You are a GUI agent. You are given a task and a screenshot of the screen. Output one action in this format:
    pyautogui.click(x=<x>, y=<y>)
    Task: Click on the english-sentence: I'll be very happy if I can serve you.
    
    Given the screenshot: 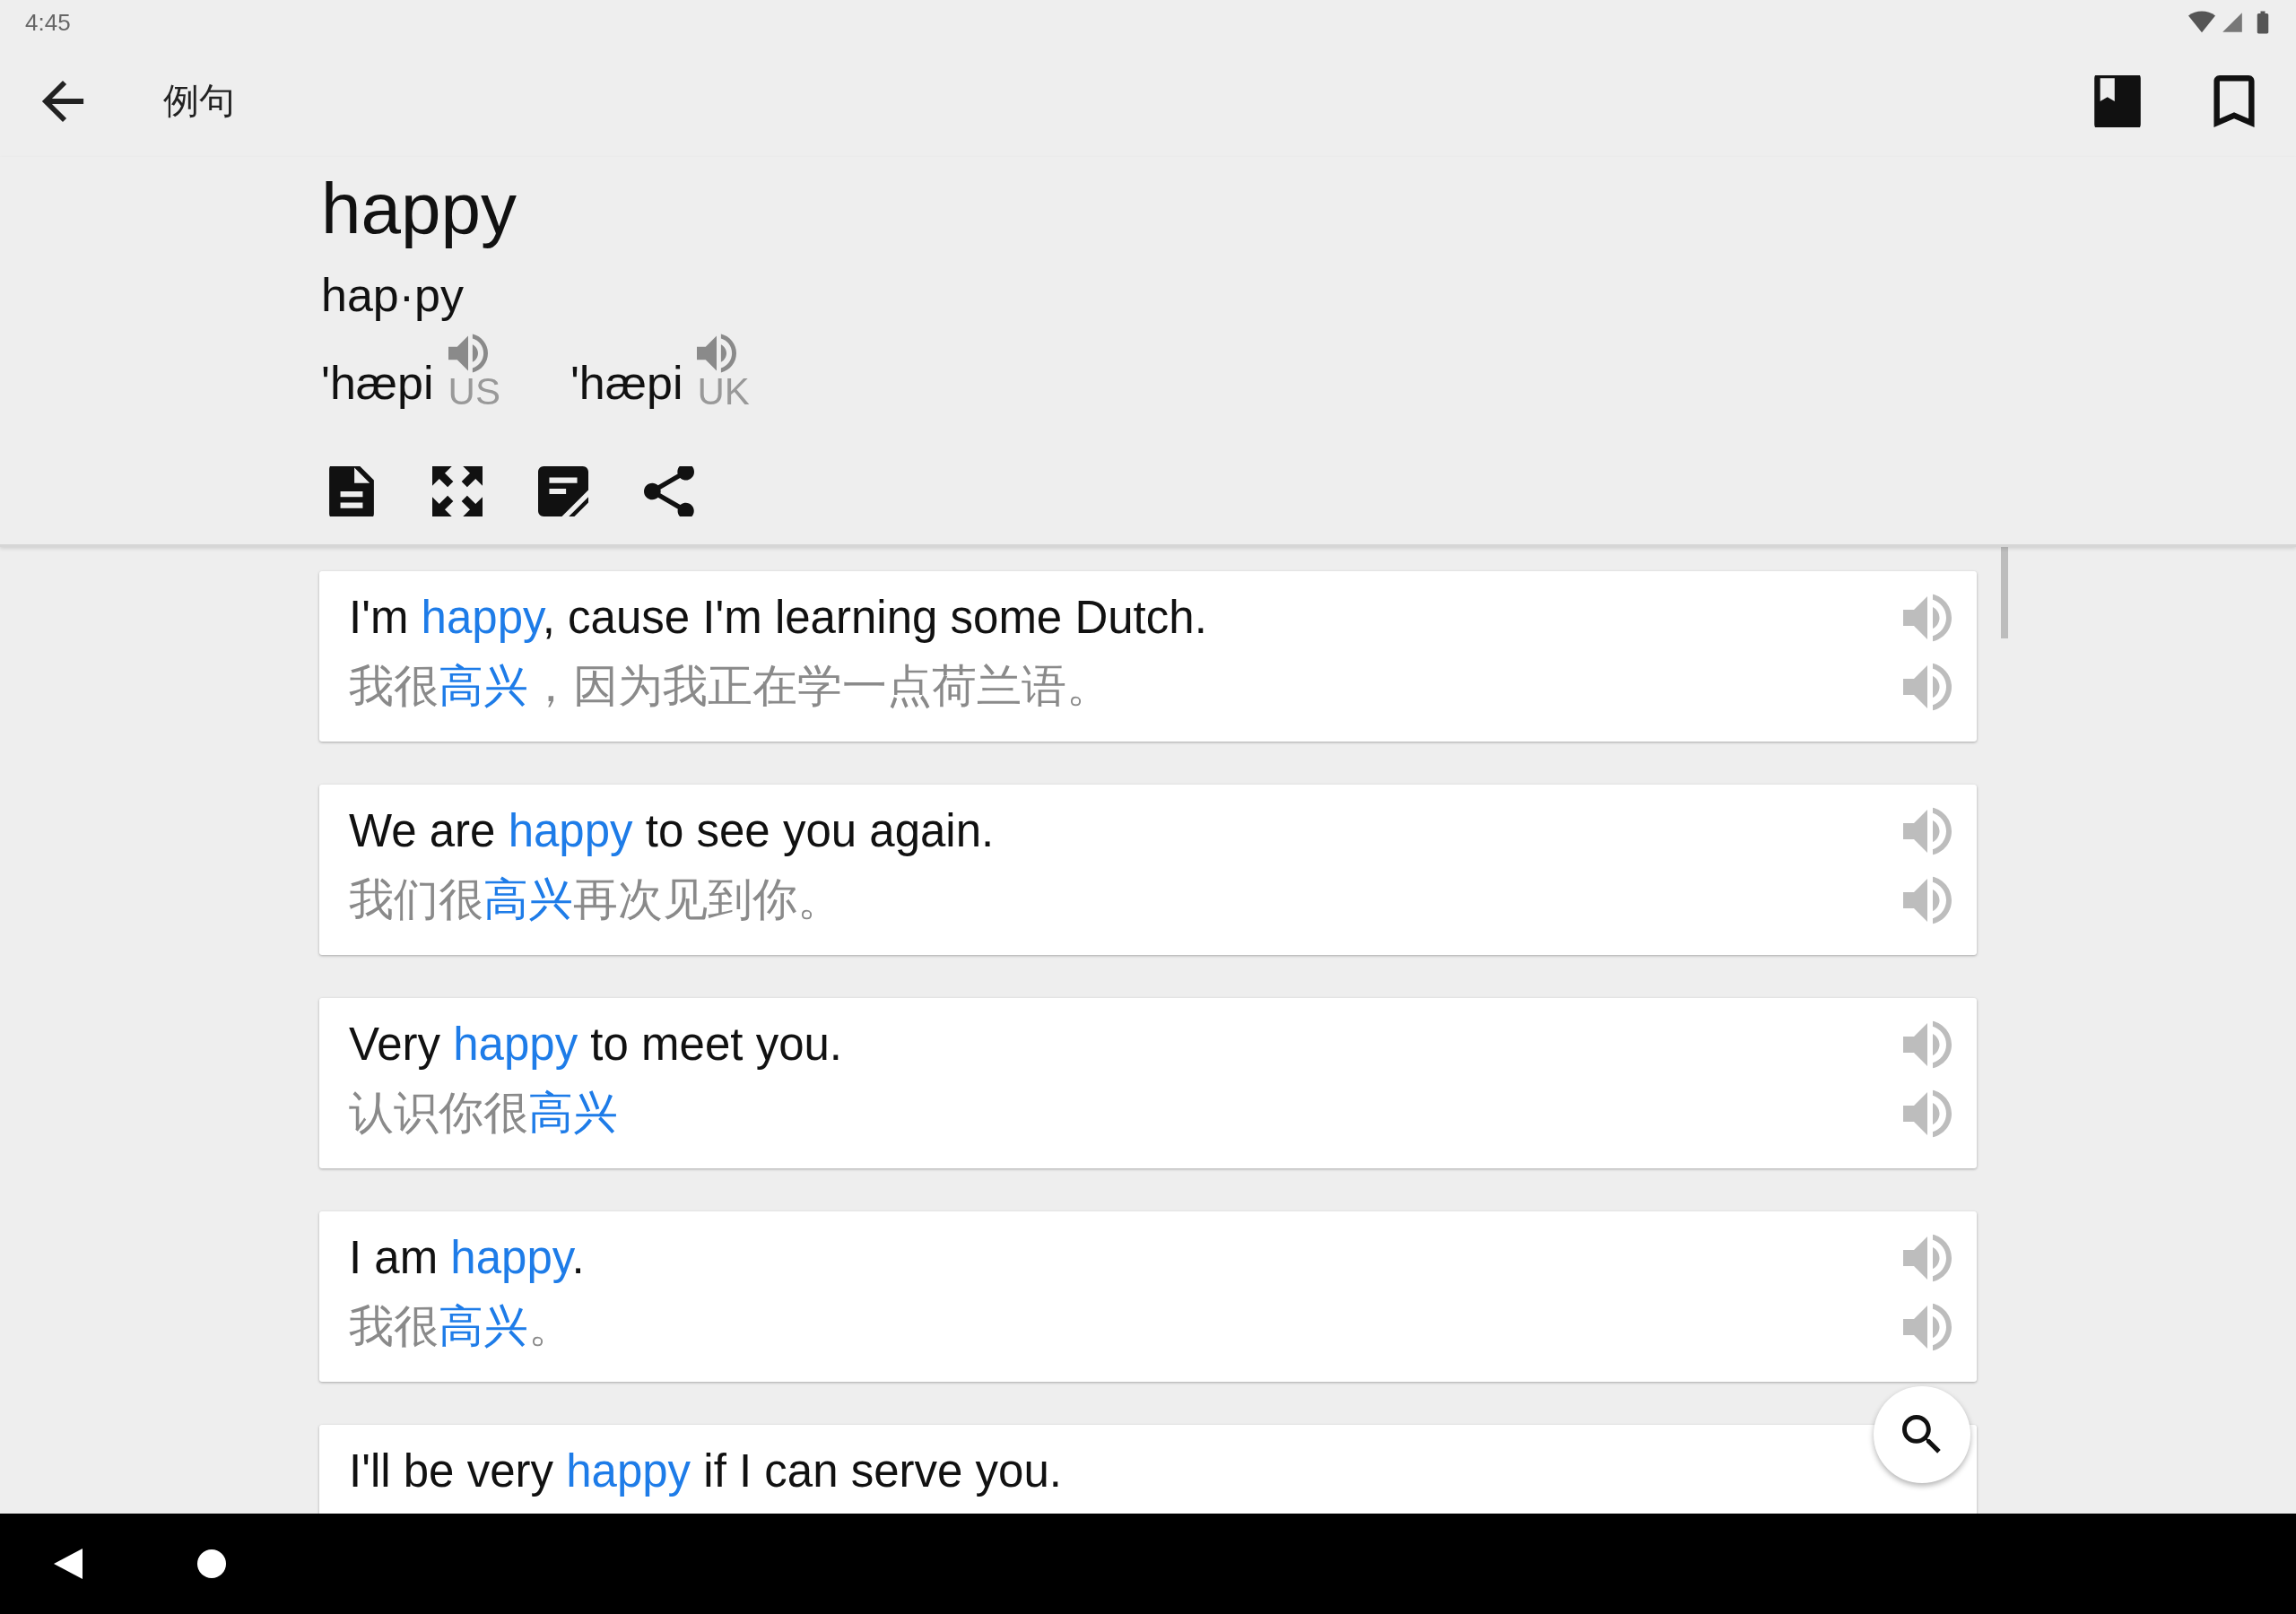 What is the action you would take?
    pyautogui.click(x=705, y=1471)
    